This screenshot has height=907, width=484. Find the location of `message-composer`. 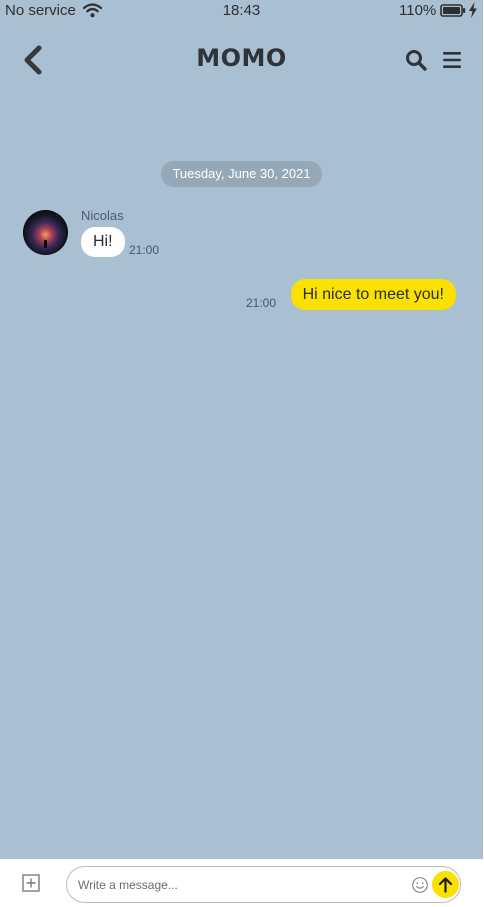

message-composer is located at coordinates (241, 883).